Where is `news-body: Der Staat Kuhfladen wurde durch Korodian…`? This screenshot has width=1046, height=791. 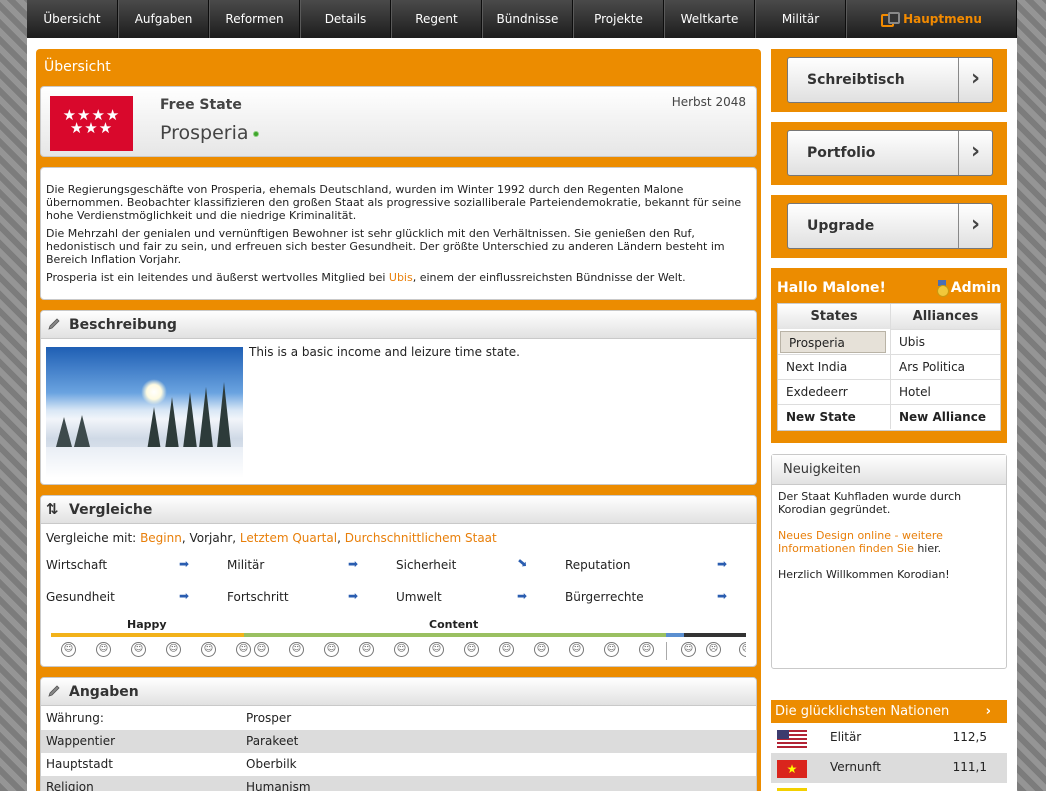
news-body: Der Staat Kuhfladen wurde durch Korodian… is located at coordinates (889, 542).